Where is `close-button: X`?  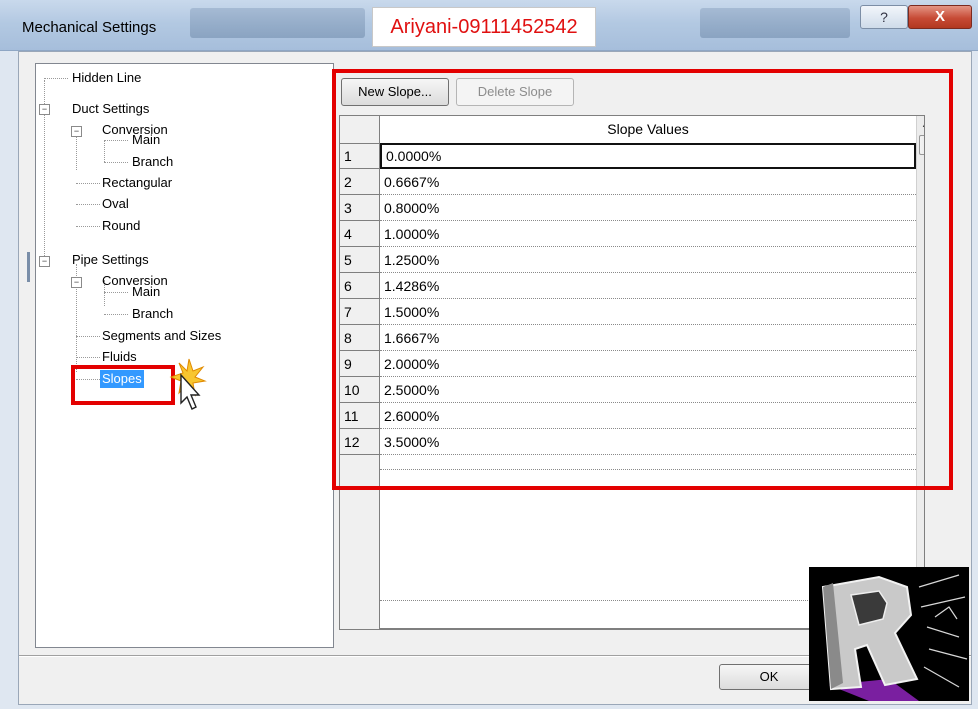
close-button: X is located at coordinates (940, 17).